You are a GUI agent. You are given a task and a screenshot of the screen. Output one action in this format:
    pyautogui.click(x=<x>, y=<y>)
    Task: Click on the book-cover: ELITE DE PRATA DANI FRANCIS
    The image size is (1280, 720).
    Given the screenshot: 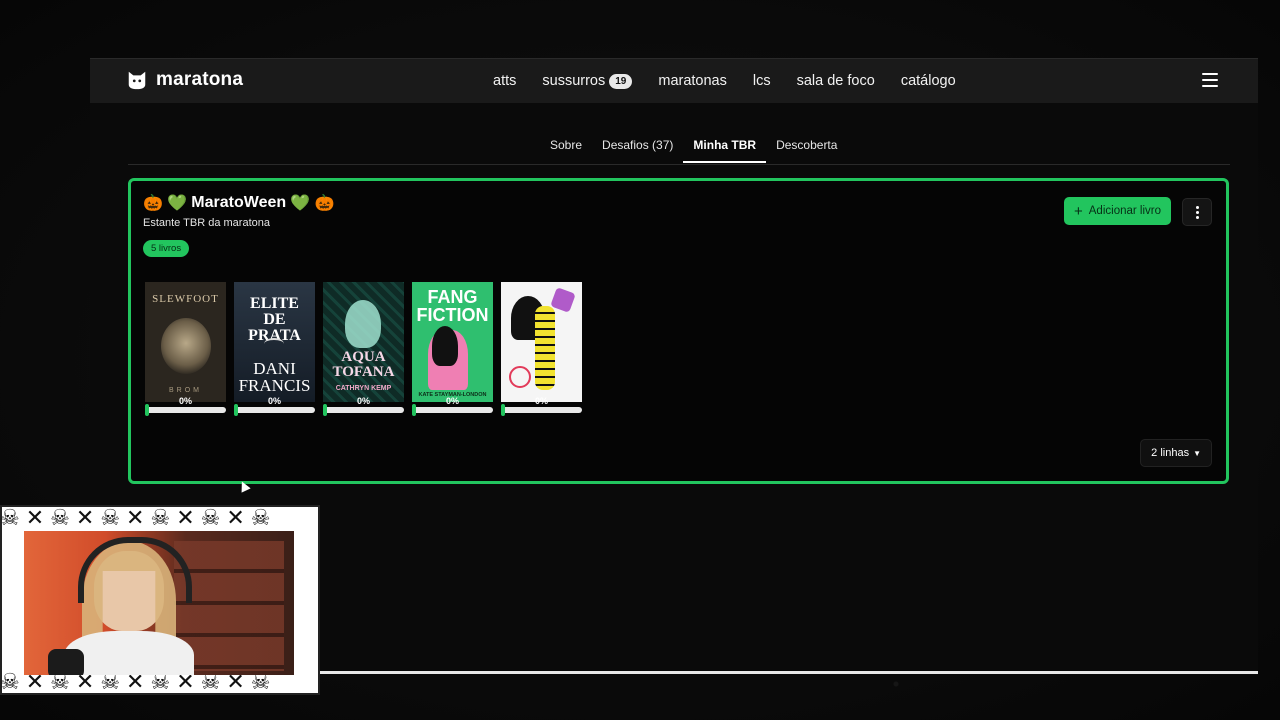 What is the action you would take?
    pyautogui.click(x=274, y=342)
    